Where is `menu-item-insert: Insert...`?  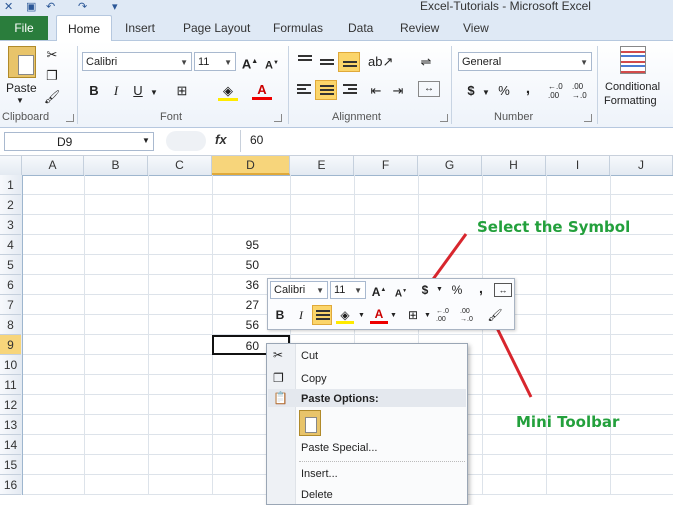 menu-item-insert: Insert... is located at coordinates (319, 474).